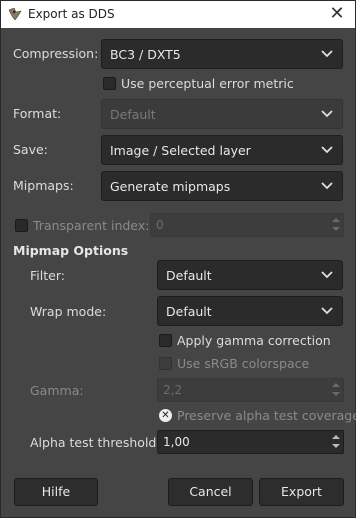 Image resolution: width=356 pixels, height=518 pixels. What do you see at coordinates (247, 225) in the screenshot?
I see `transparent-index-spinner: 0` at bounding box center [247, 225].